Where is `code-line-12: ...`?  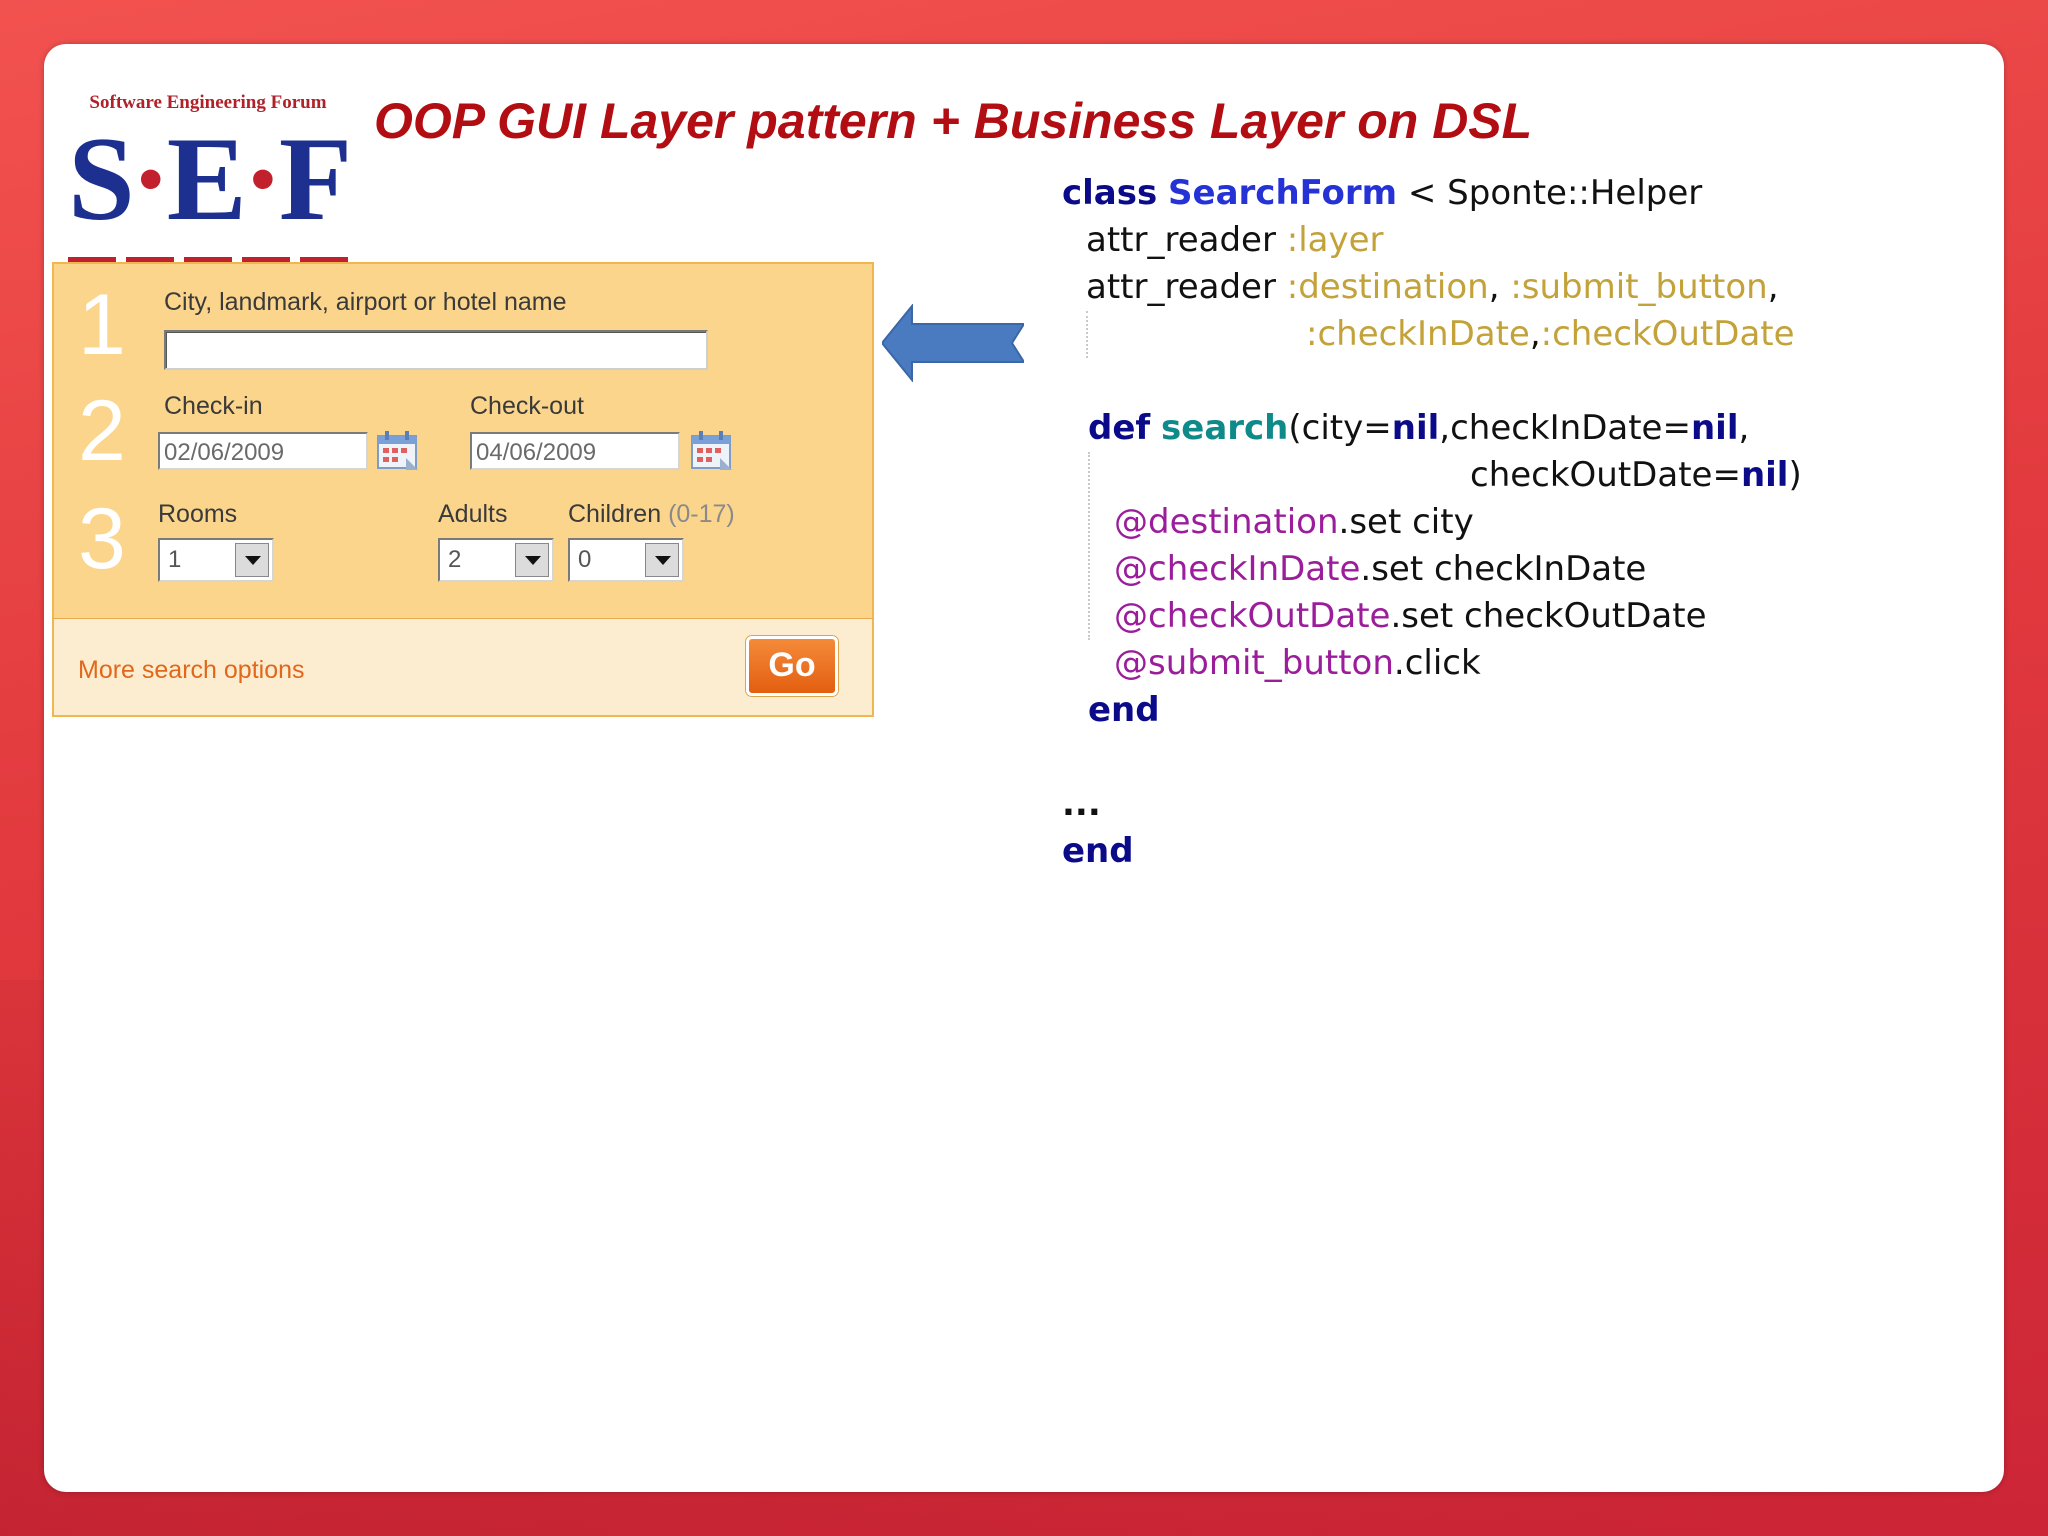
code-line-12: ... is located at coordinates (1081, 804).